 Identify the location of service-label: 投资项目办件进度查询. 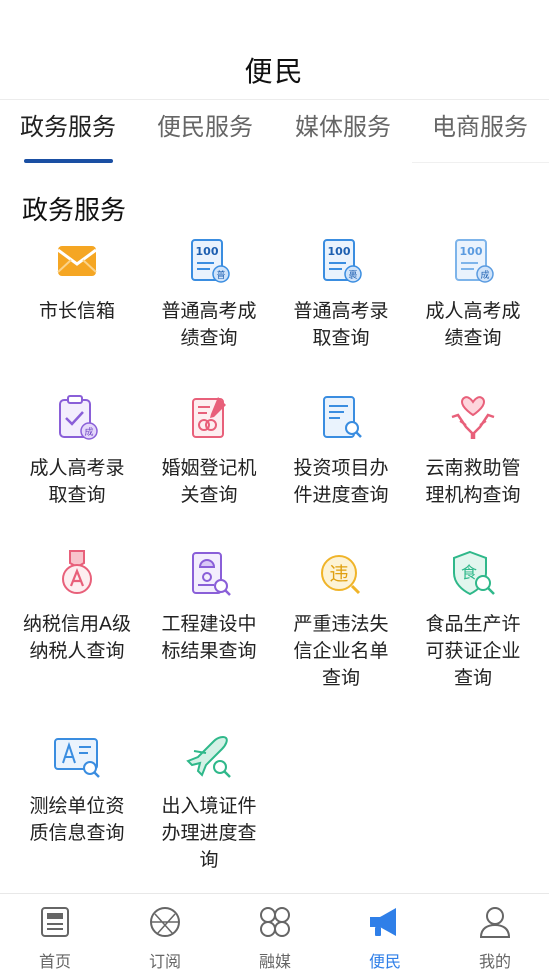
(341, 481).